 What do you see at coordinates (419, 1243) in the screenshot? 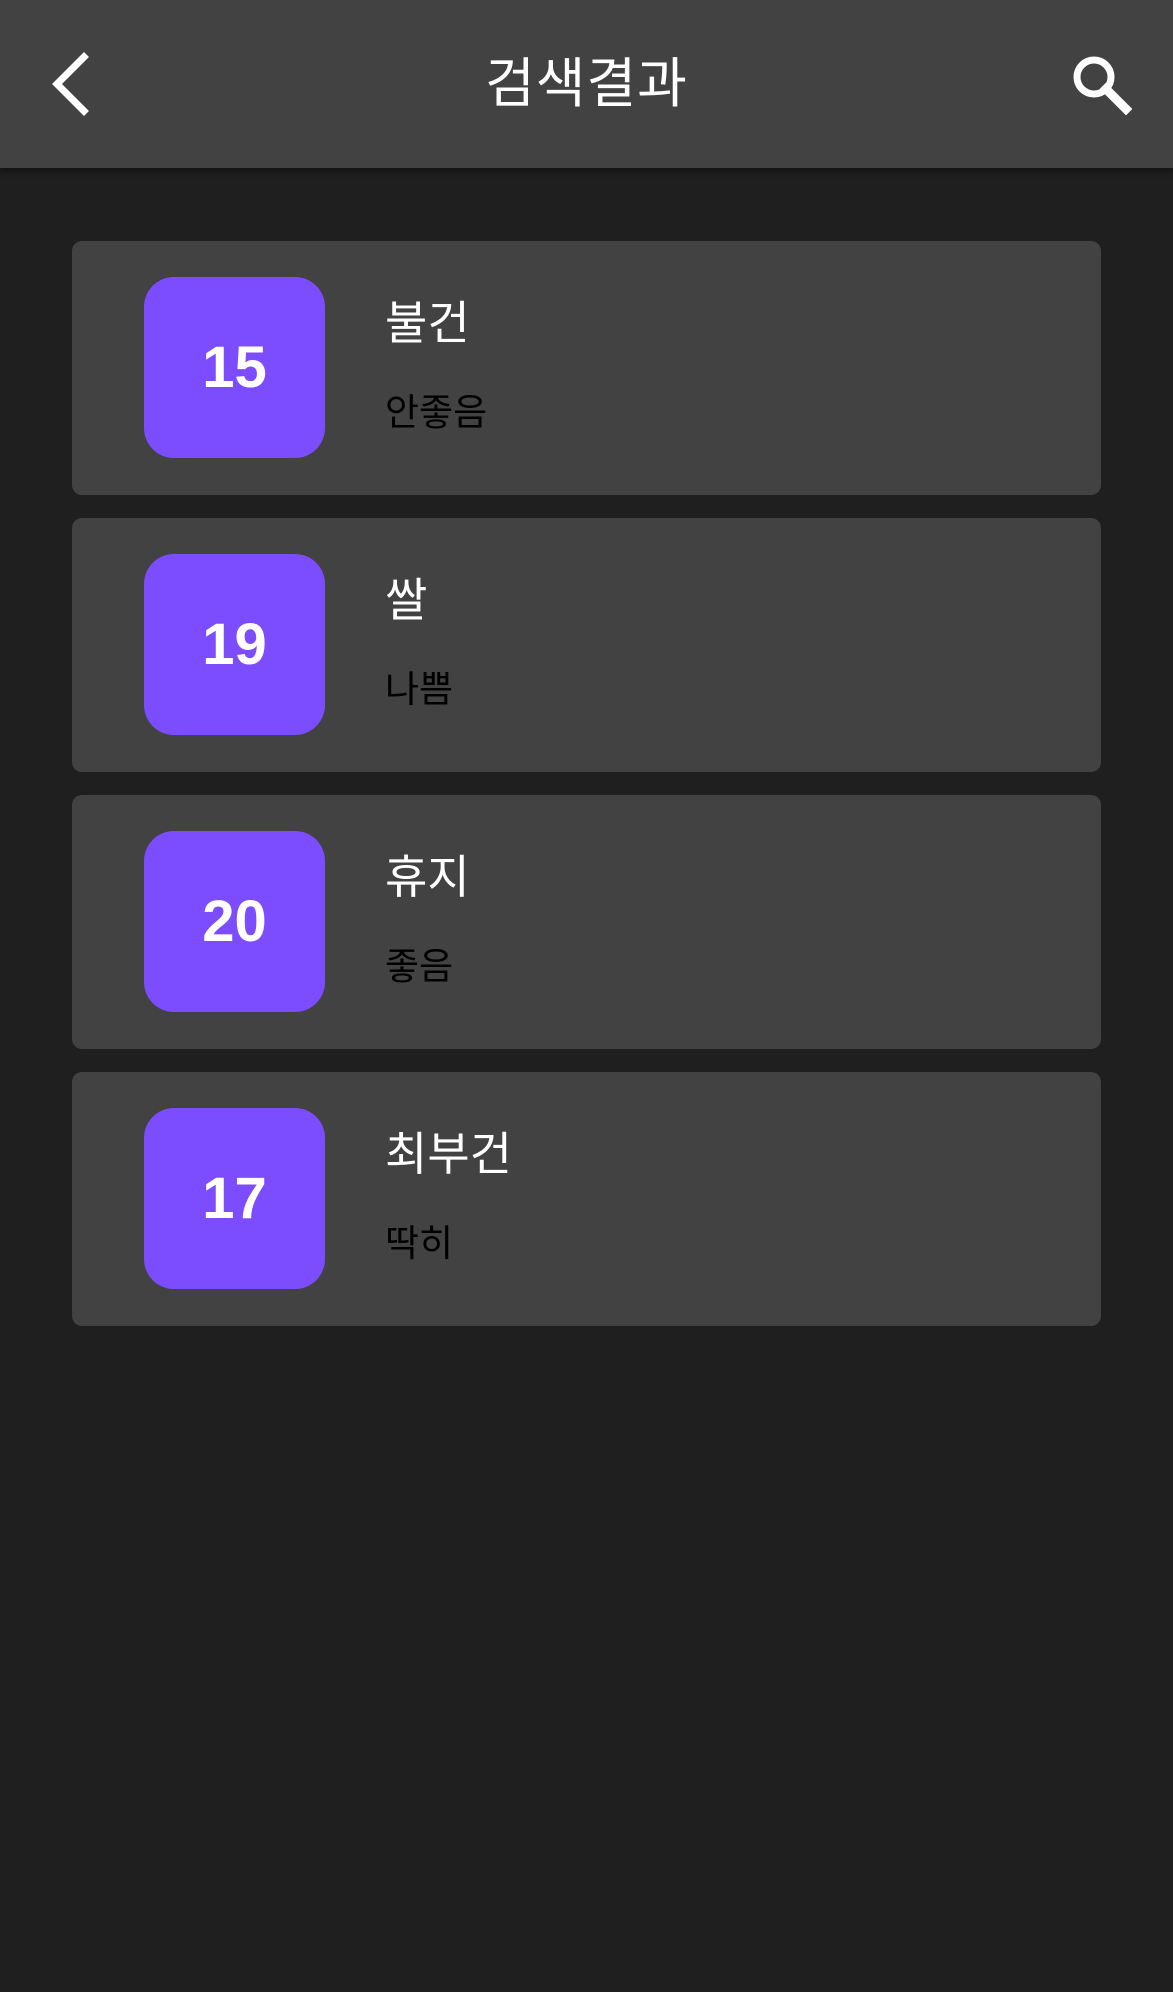
I see `item-status: 딱히` at bounding box center [419, 1243].